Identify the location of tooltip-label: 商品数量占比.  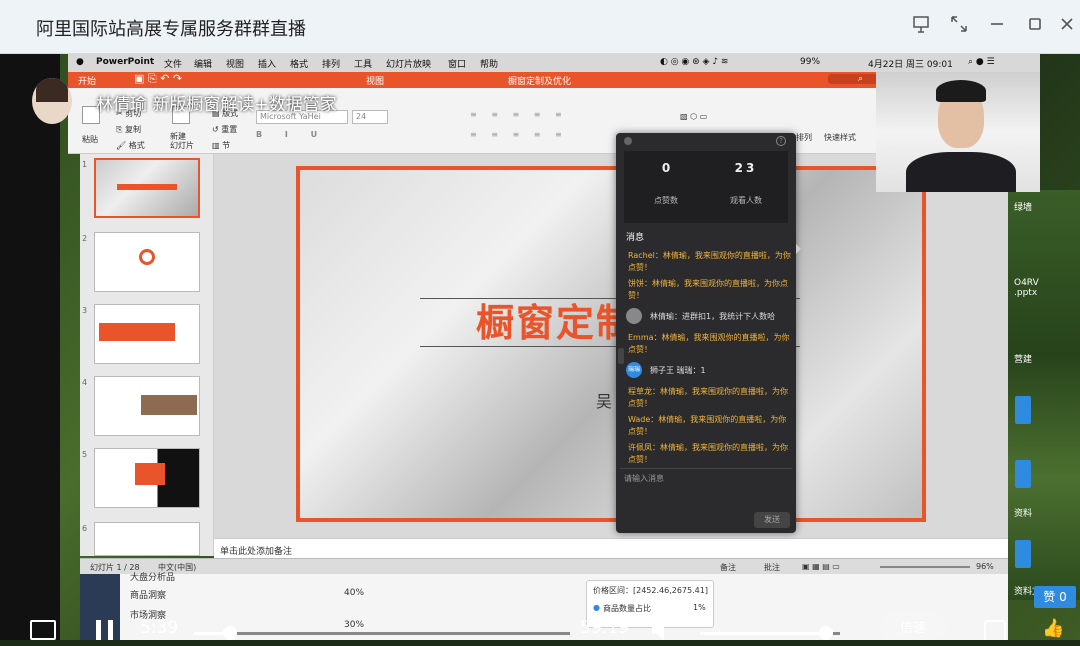
(627, 608).